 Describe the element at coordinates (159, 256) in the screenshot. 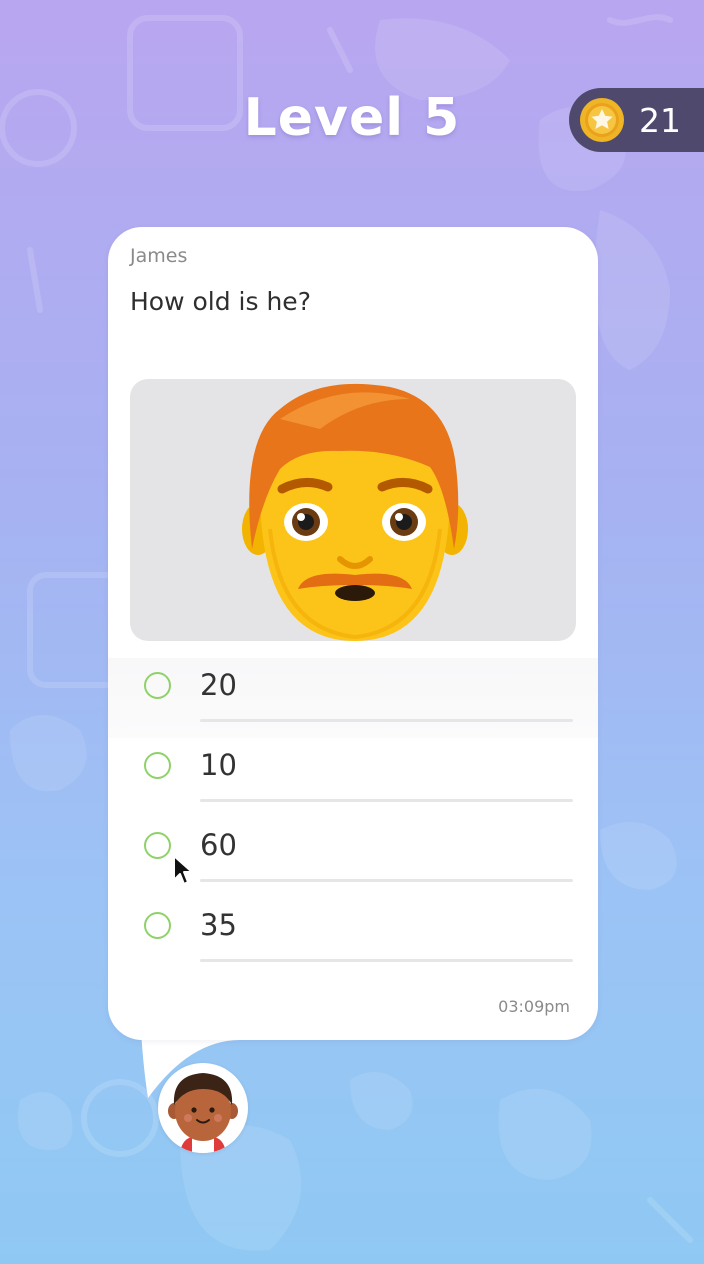

I see `sender-name: James` at that location.